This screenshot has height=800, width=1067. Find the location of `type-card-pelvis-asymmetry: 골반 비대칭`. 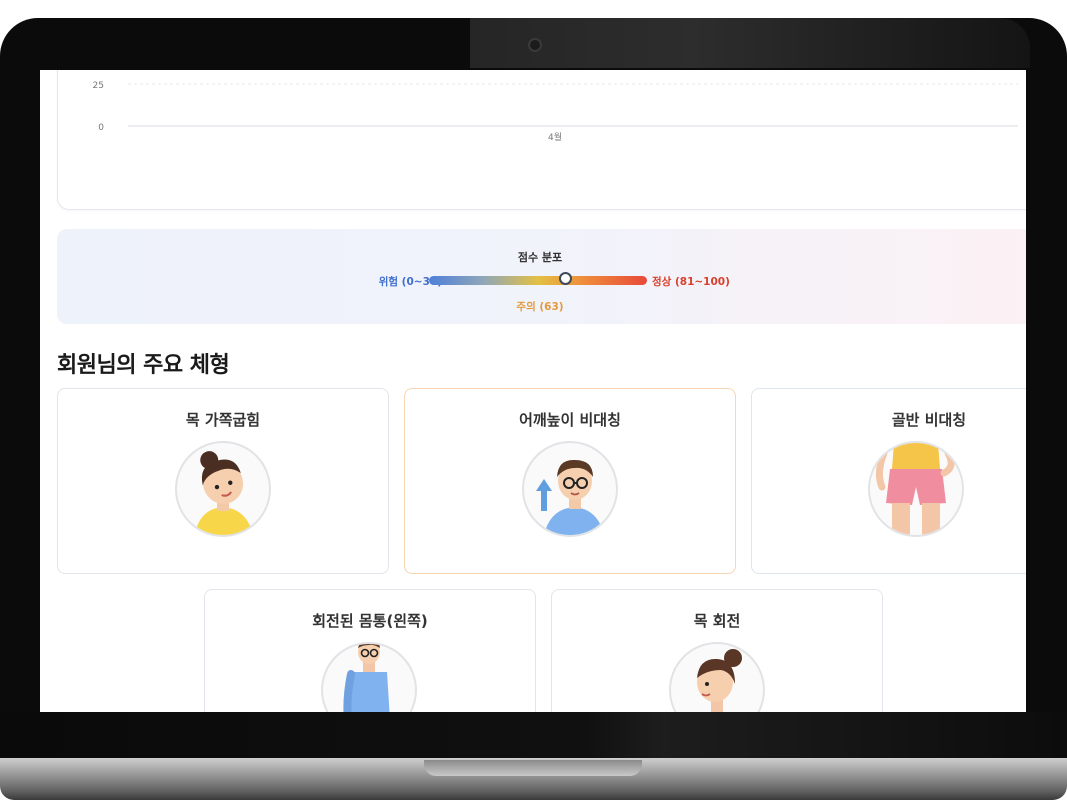

type-card-pelvis-asymmetry: 골반 비대칭 is located at coordinates (888, 481).